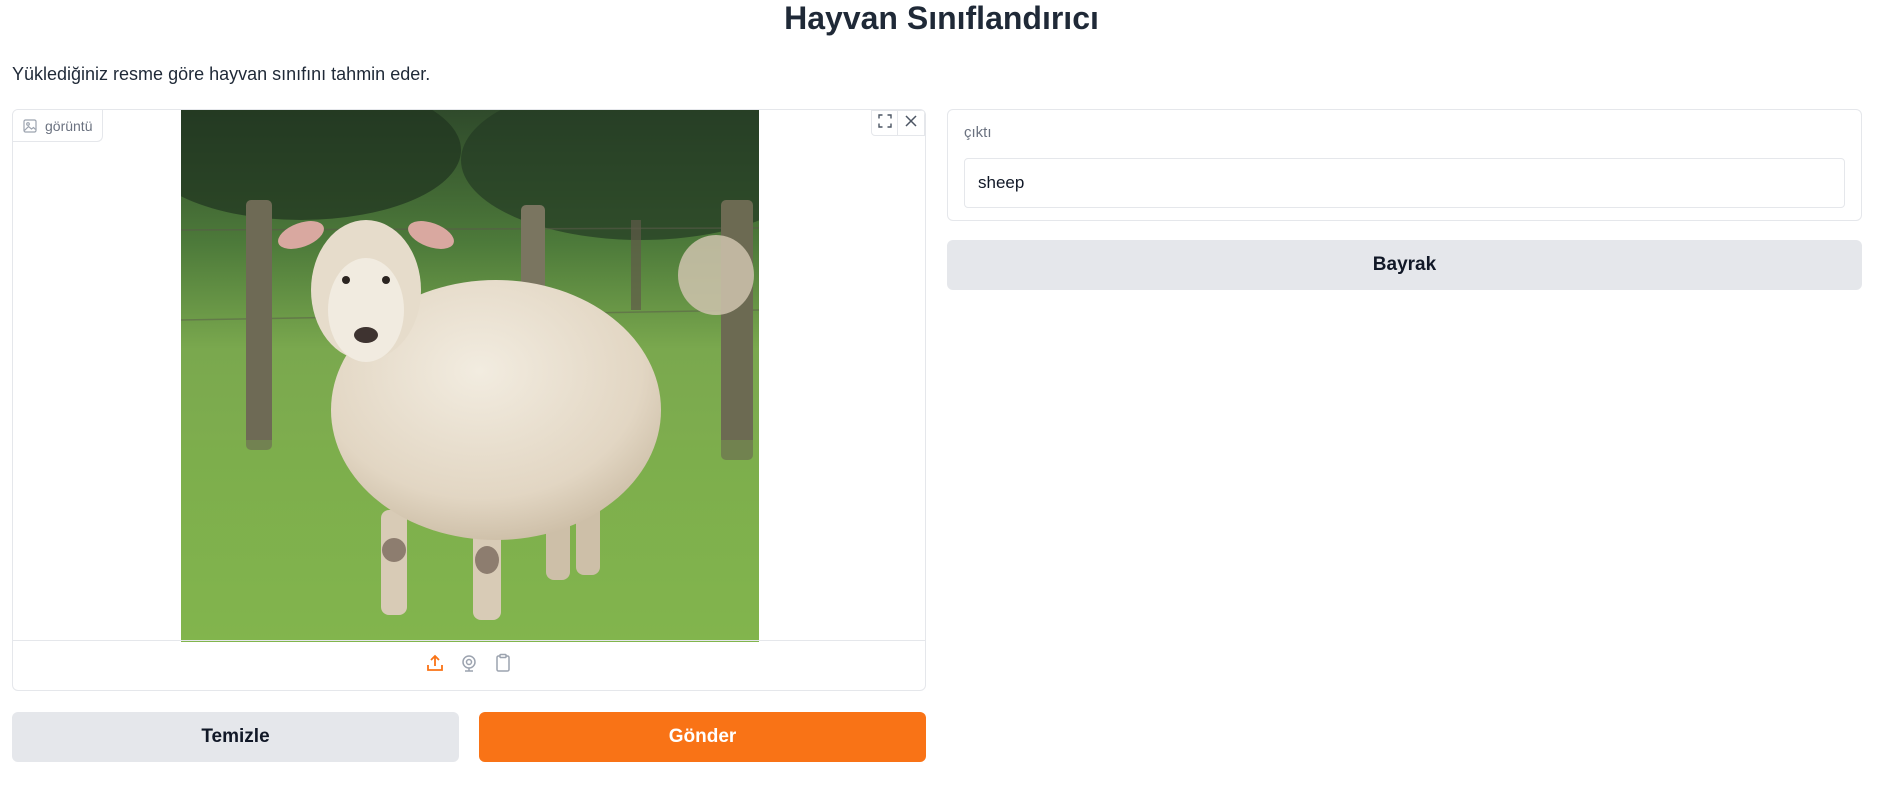 Image resolution: width=1883 pixels, height=809 pixels. I want to click on clipboard-icon, so click(503, 665).